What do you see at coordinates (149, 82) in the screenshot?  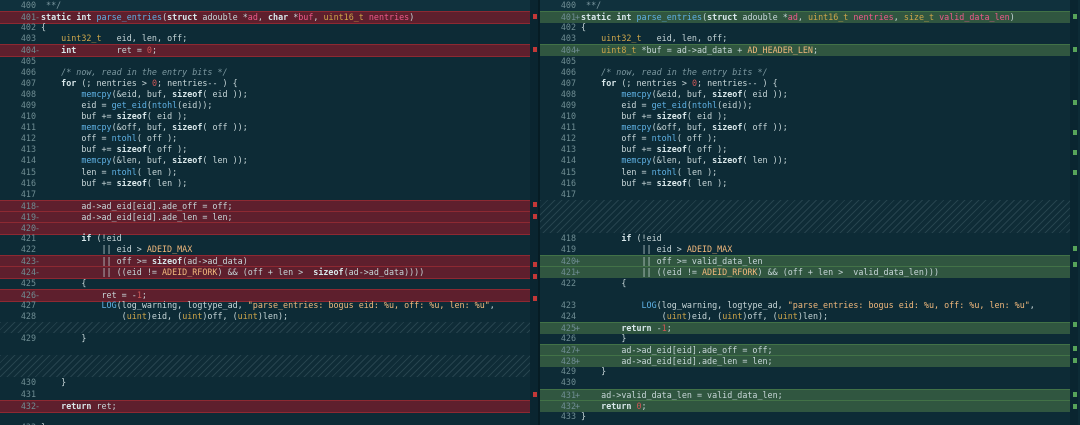 I see `code-text: for (; nentries > 0; nentries-- ) {` at bounding box center [149, 82].